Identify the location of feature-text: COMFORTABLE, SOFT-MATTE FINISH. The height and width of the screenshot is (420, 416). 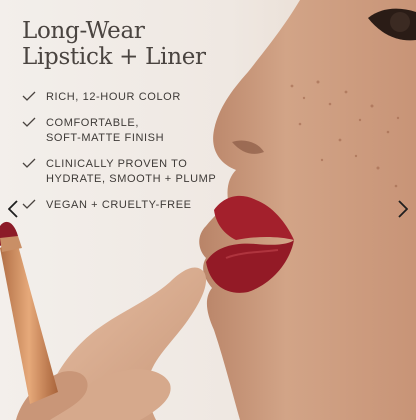
(105, 130).